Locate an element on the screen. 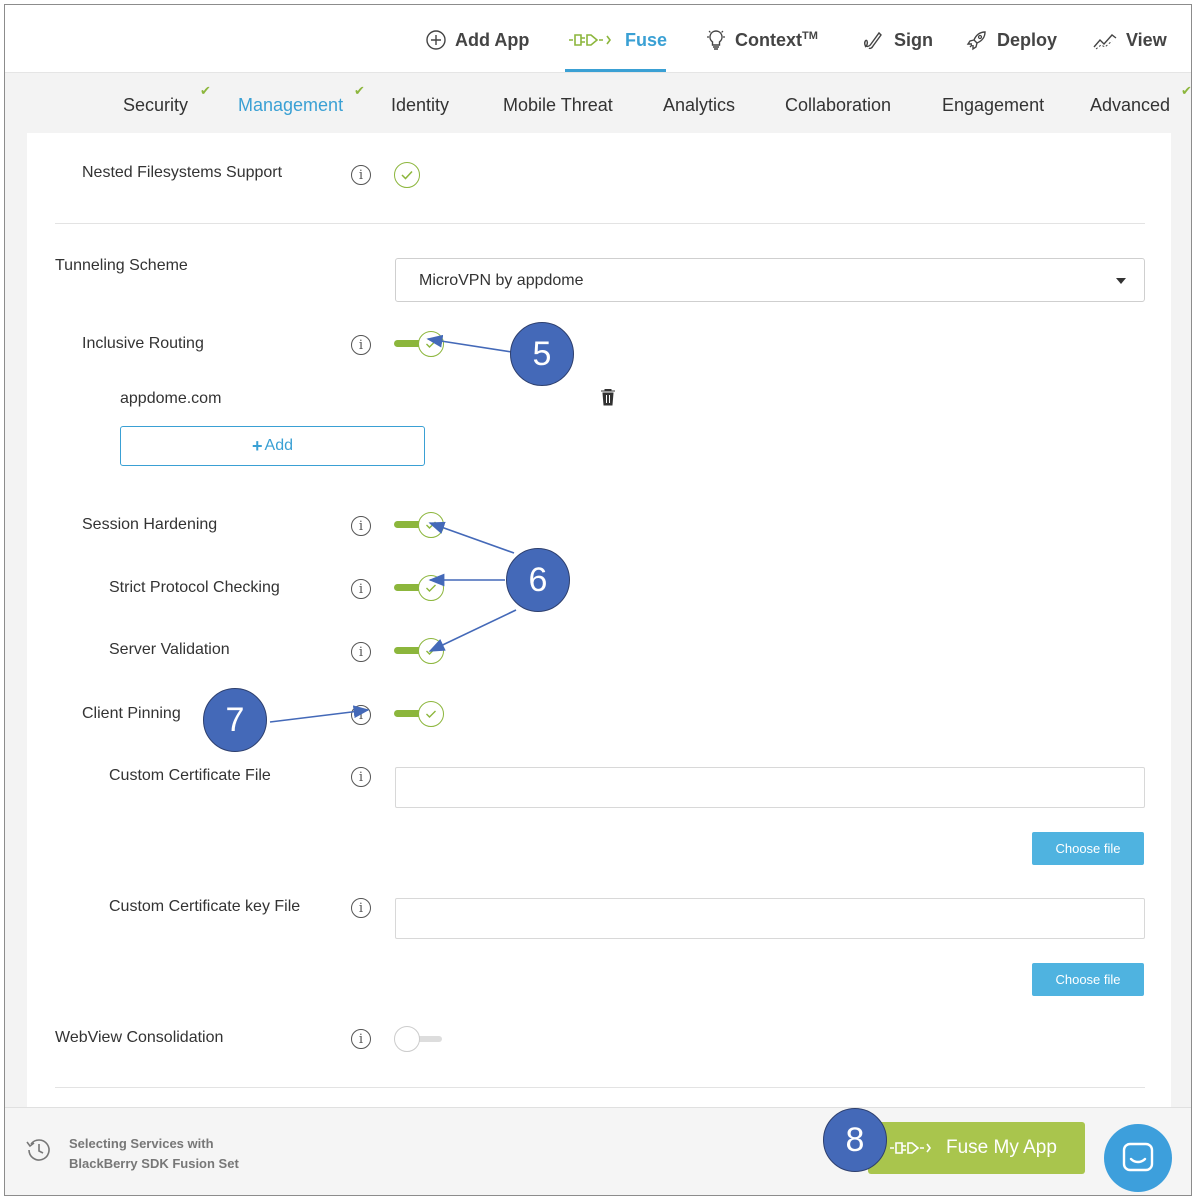 The height and width of the screenshot is (1204, 1196). nav-deploy: Deploy is located at coordinates (1011, 40).